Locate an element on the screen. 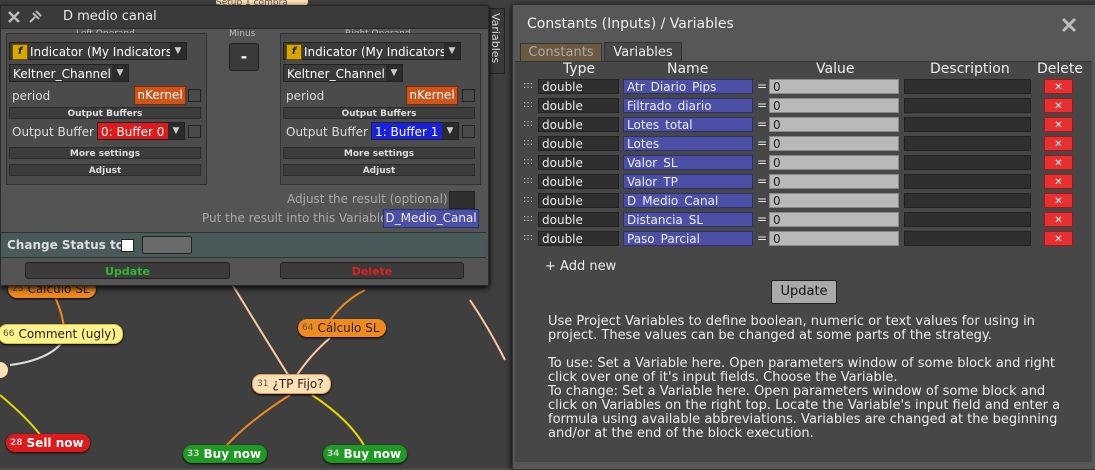 This screenshot has height=470, width=1095. update-button: Update is located at coordinates (127, 270).